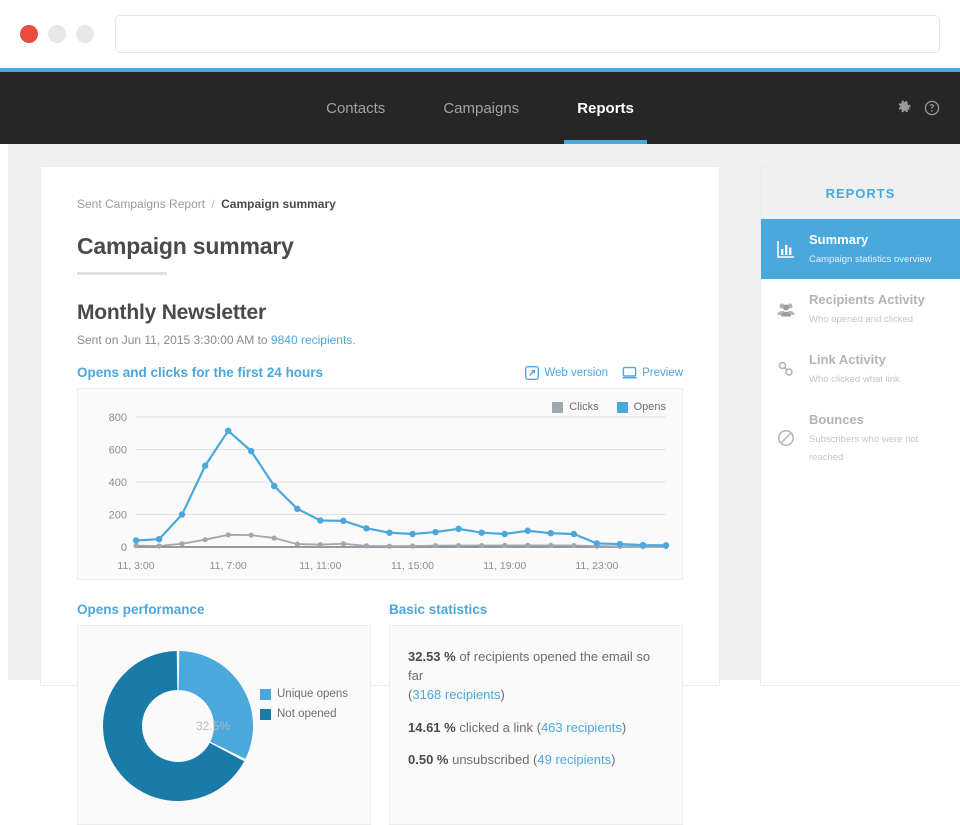 The width and height of the screenshot is (960, 825). What do you see at coordinates (304, 704) in the screenshot?
I see `donut-legend: Unique opens Not opened` at bounding box center [304, 704].